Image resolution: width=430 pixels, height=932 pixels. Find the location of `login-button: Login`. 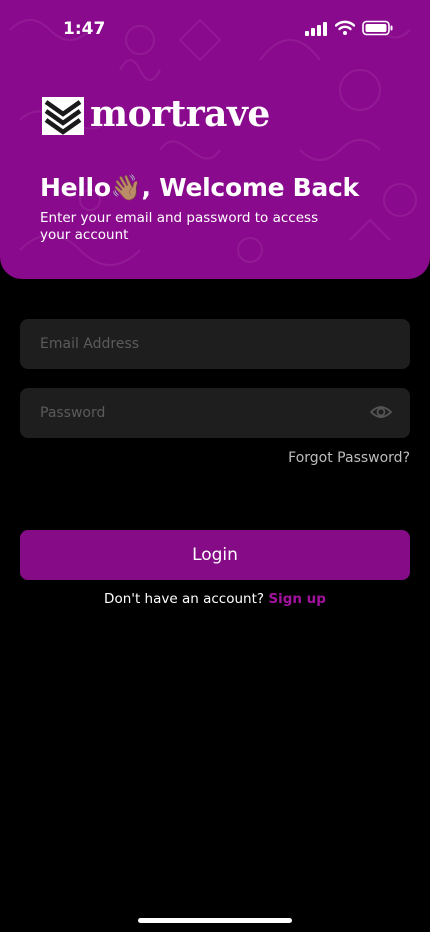

login-button: Login is located at coordinates (215, 555).